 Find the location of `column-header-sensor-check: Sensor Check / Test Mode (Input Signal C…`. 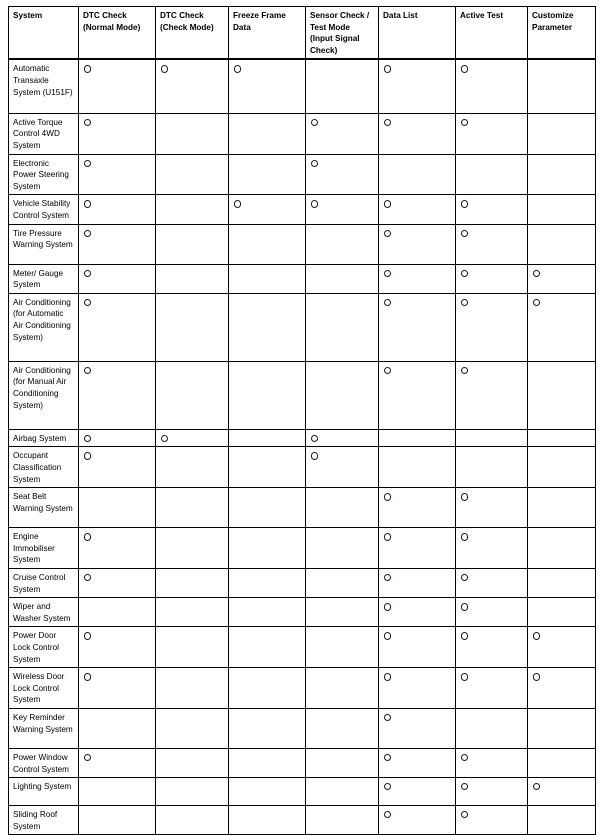

column-header-sensor-check: Sensor Check / Test Mode (Input Signal C… is located at coordinates (342, 33).